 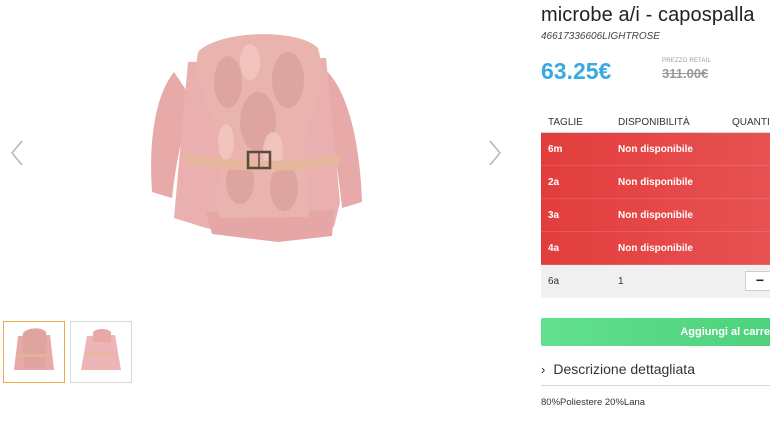 What do you see at coordinates (593, 402) in the screenshot?
I see `material-composition: 80%Poliestere 20%Lana` at bounding box center [593, 402].